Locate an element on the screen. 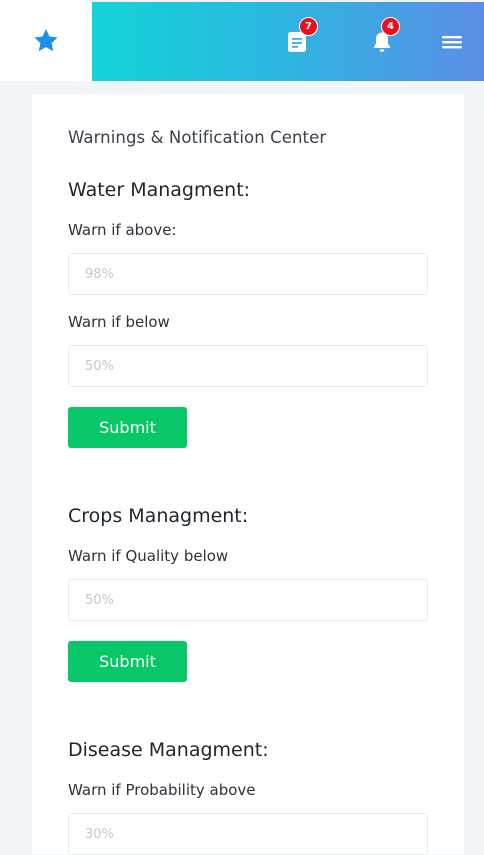  hamburger-menu-icon is located at coordinates (452, 41).